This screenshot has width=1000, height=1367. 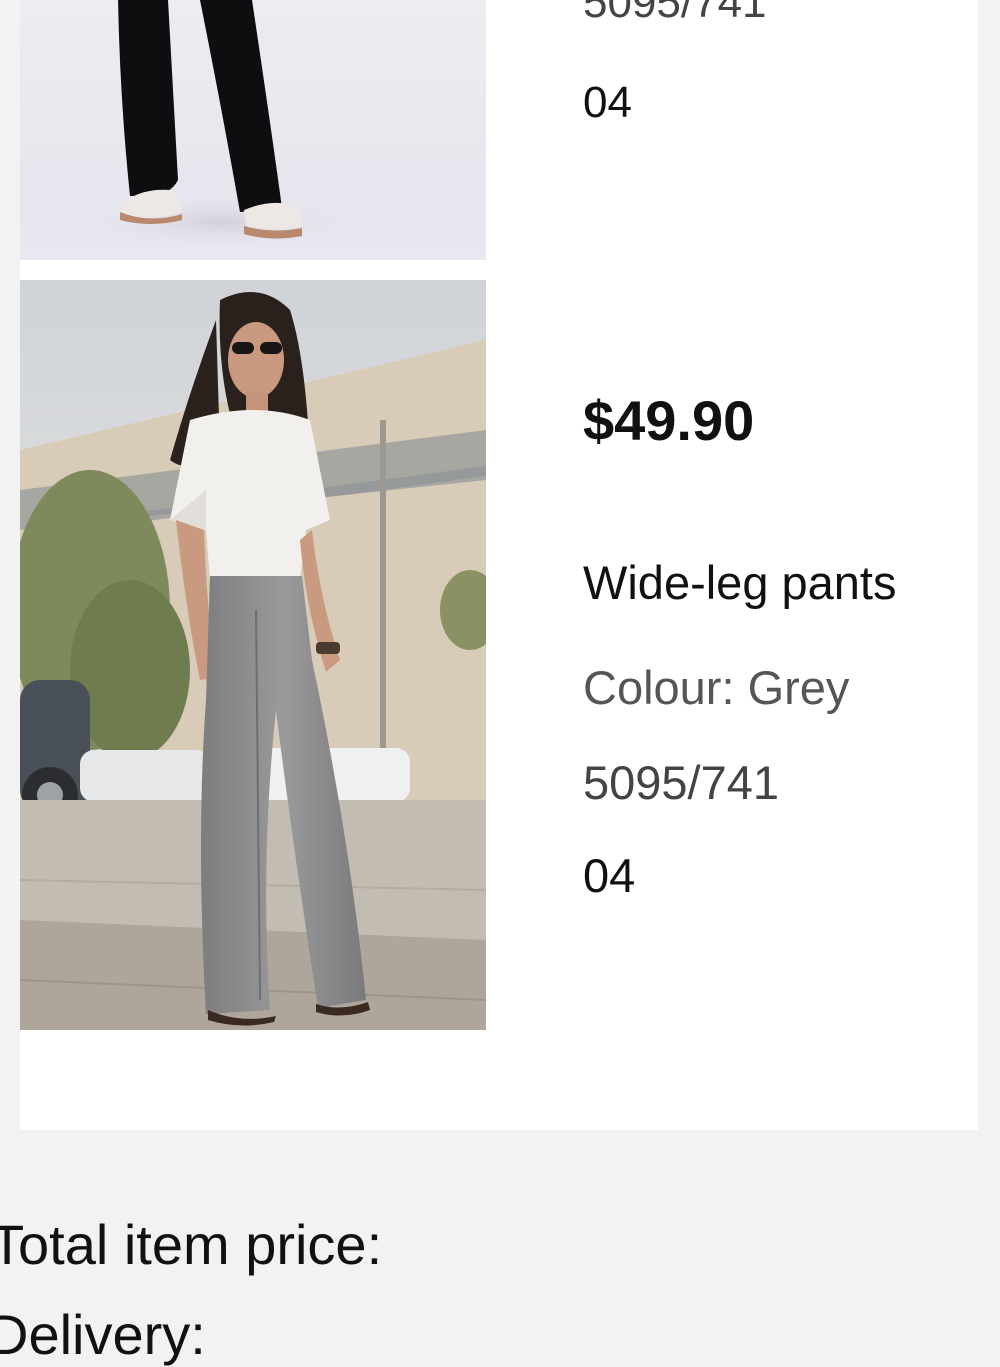 I want to click on delivery-label: Delivery:, so click(x=103, y=1334).